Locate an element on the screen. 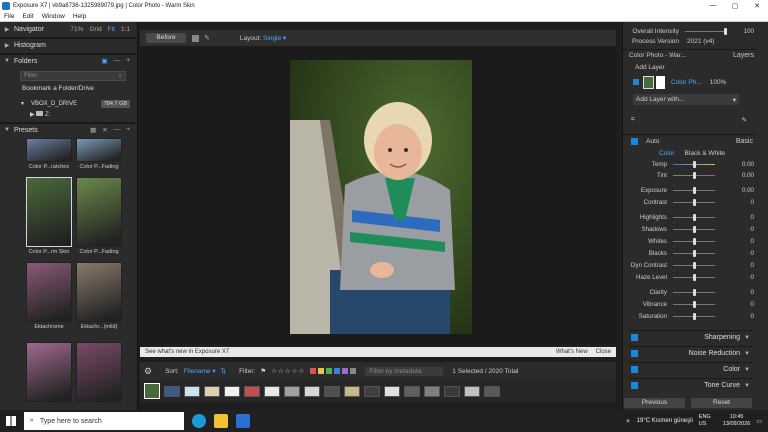  presets-header: ▼ Presets ▦ ✕ — + is located at coordinates (68, 130).